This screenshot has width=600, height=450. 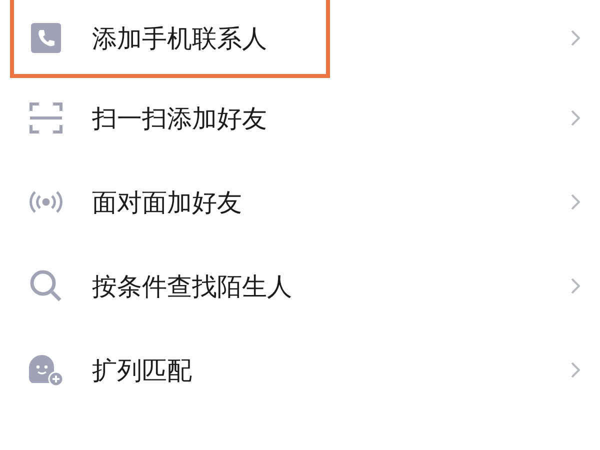 What do you see at coordinates (46, 286) in the screenshot?
I see `search-icon` at bounding box center [46, 286].